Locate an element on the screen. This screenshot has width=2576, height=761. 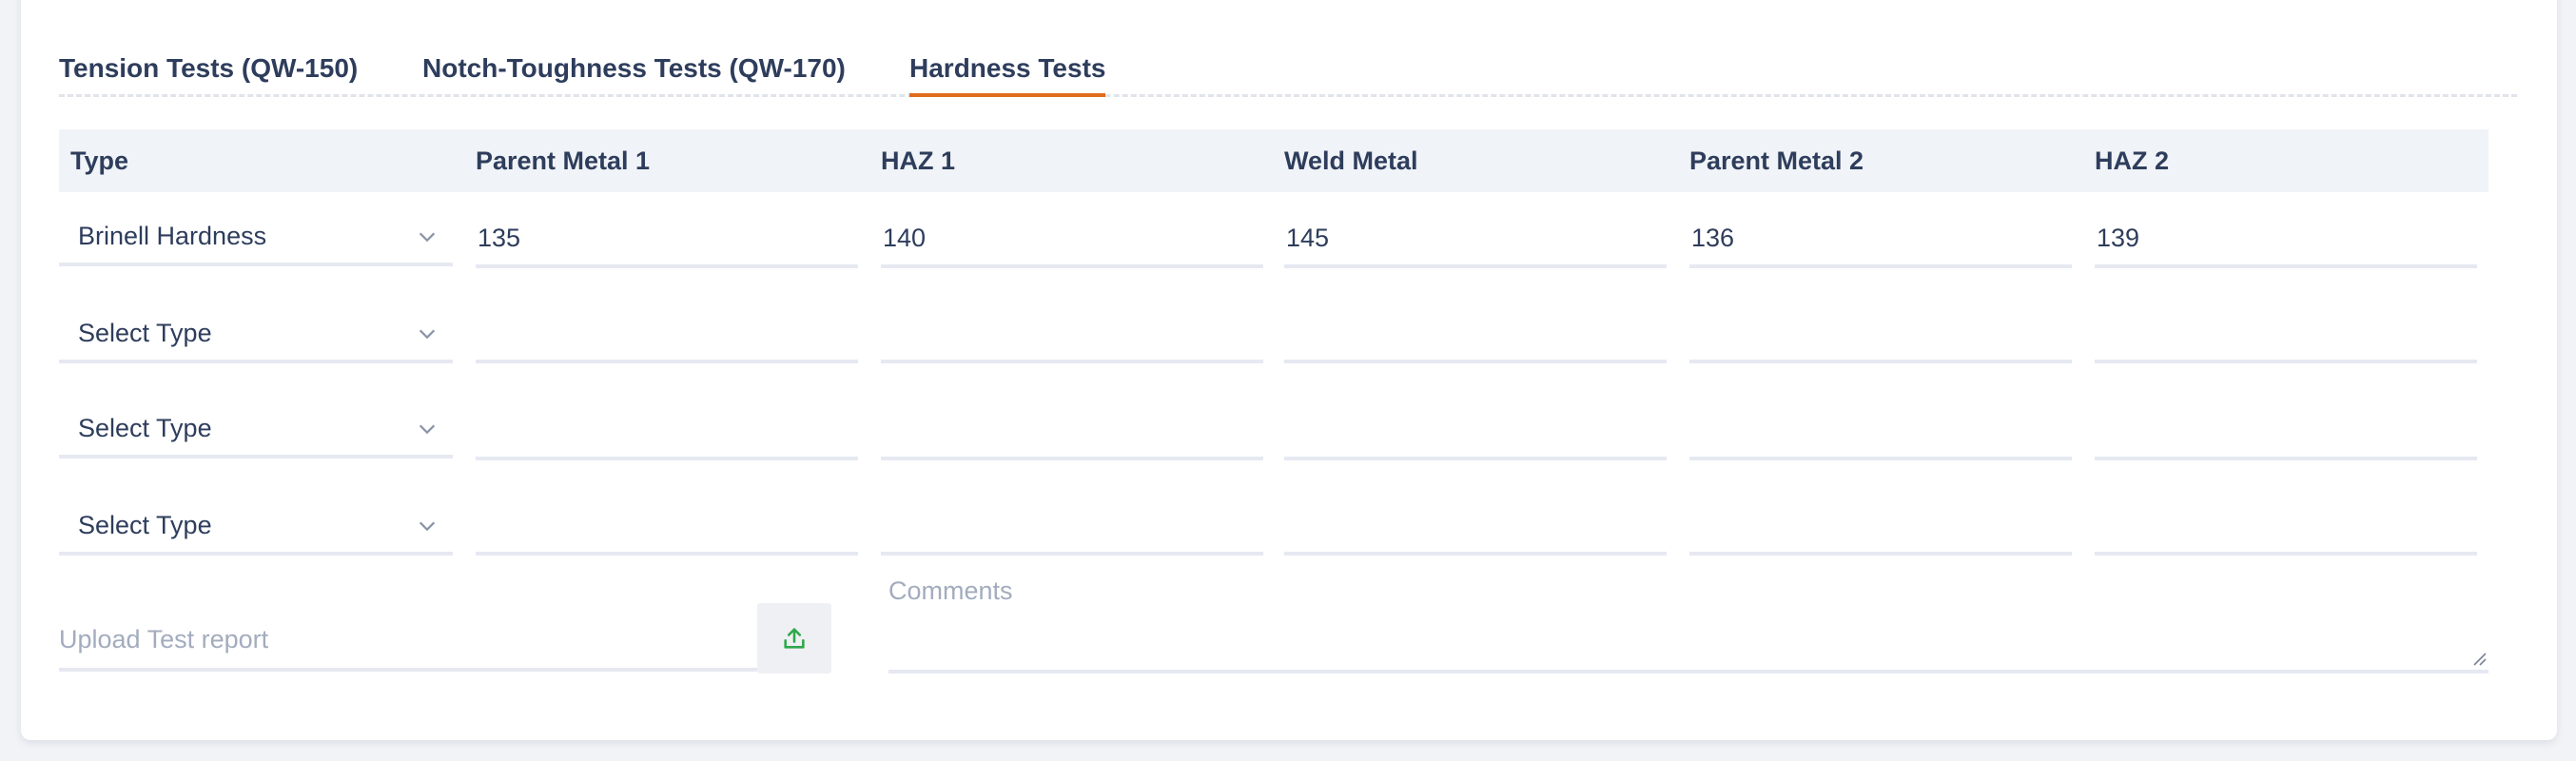
type-select: Brinell Hardness is located at coordinates (256, 240).